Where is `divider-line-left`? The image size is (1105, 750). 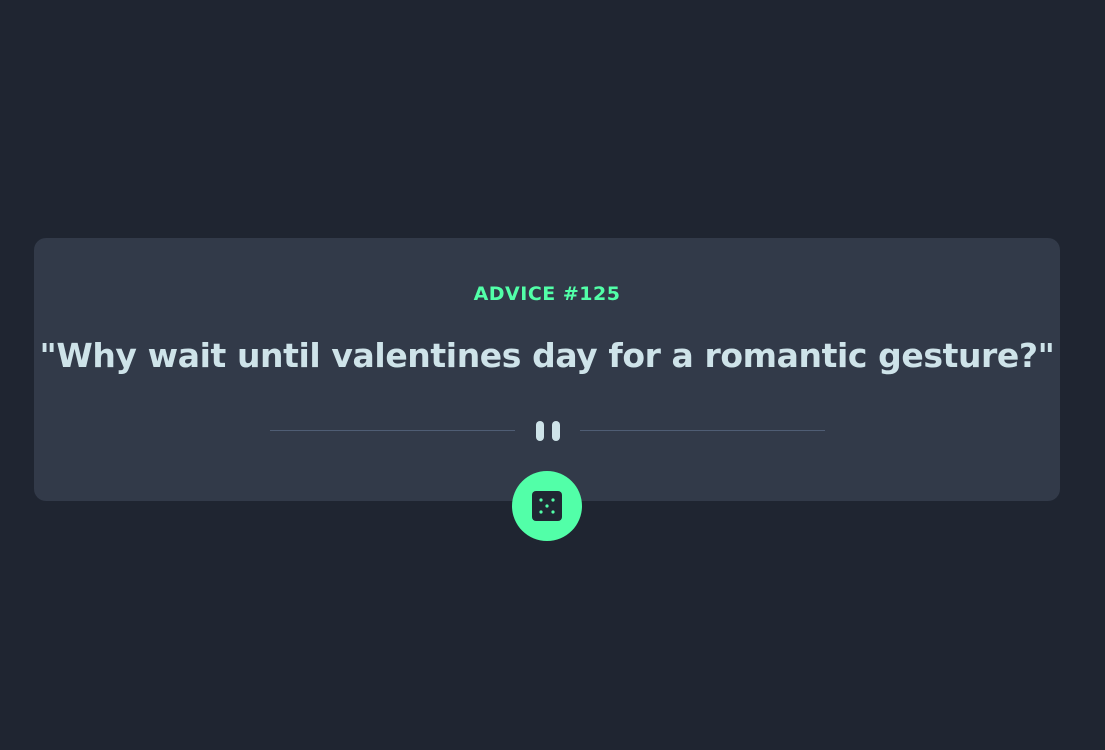
divider-line-left is located at coordinates (392, 430).